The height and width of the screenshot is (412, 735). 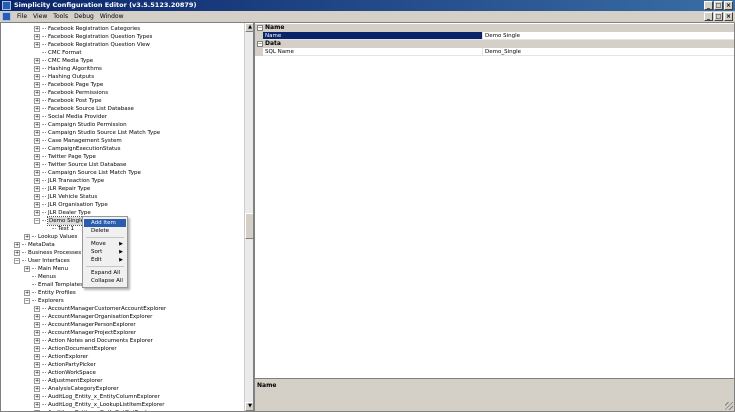 What do you see at coordinates (105, 231) in the screenshot?
I see `context-menu-item: Delete` at bounding box center [105, 231].